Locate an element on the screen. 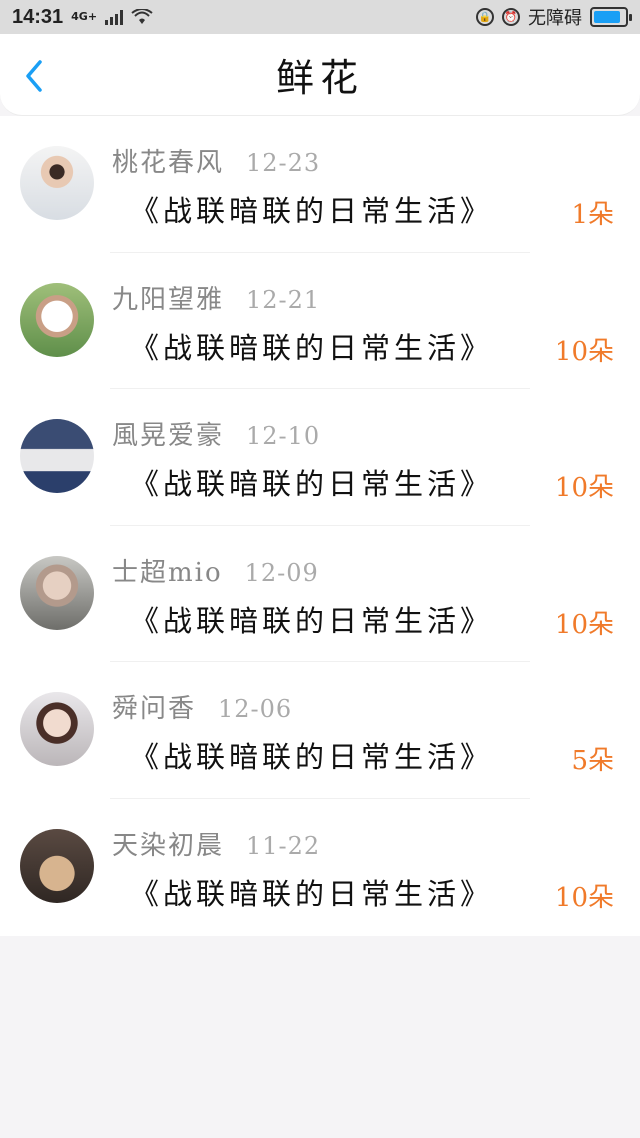  sender-name: 桃花春风 is located at coordinates (168, 160).